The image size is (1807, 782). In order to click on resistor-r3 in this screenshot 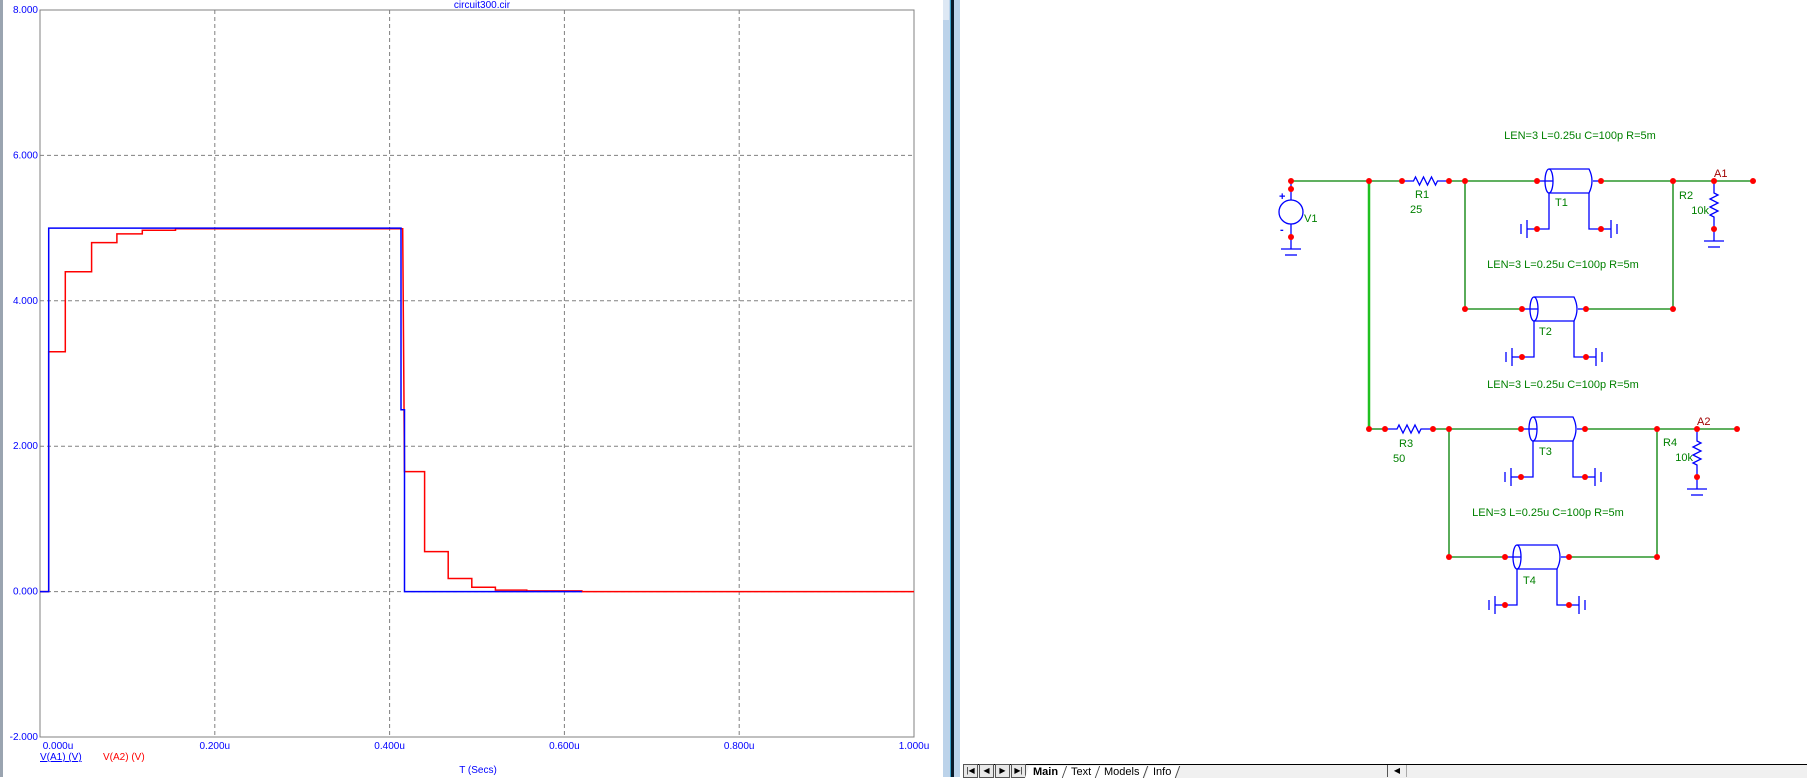, I will do `click(1409, 429)`.